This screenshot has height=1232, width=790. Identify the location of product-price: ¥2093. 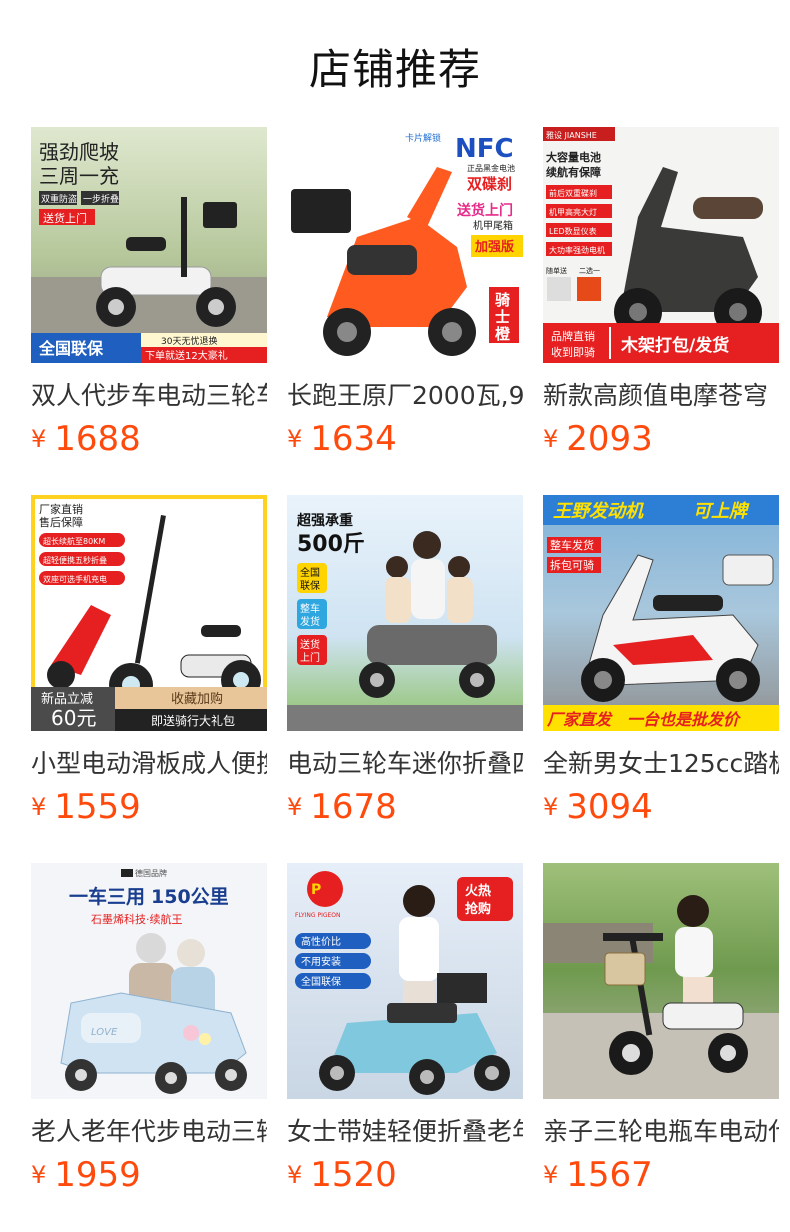
(661, 439).